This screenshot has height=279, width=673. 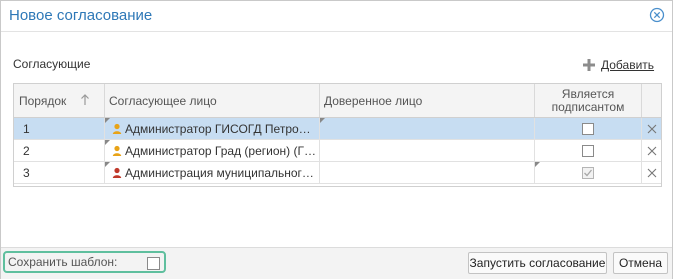 I want to click on column-header-signer: Является подписантом, so click(x=588, y=100).